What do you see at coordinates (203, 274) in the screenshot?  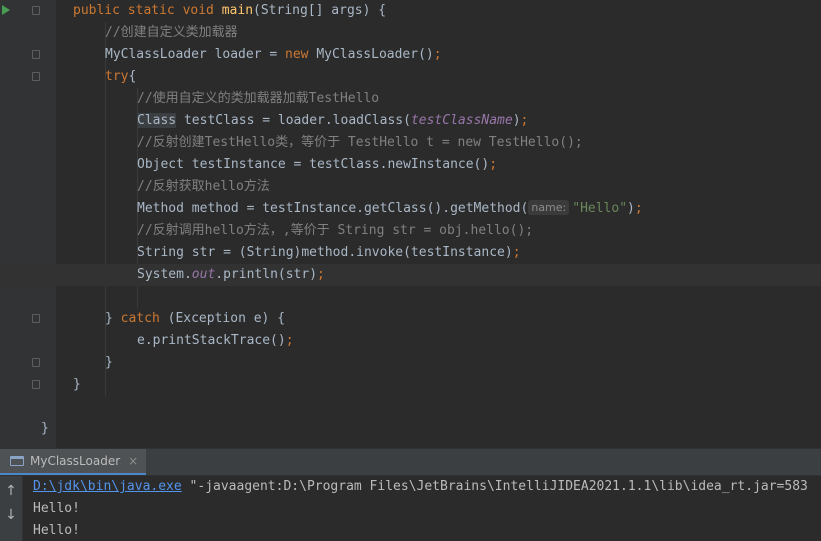 I see `static-field: out` at bounding box center [203, 274].